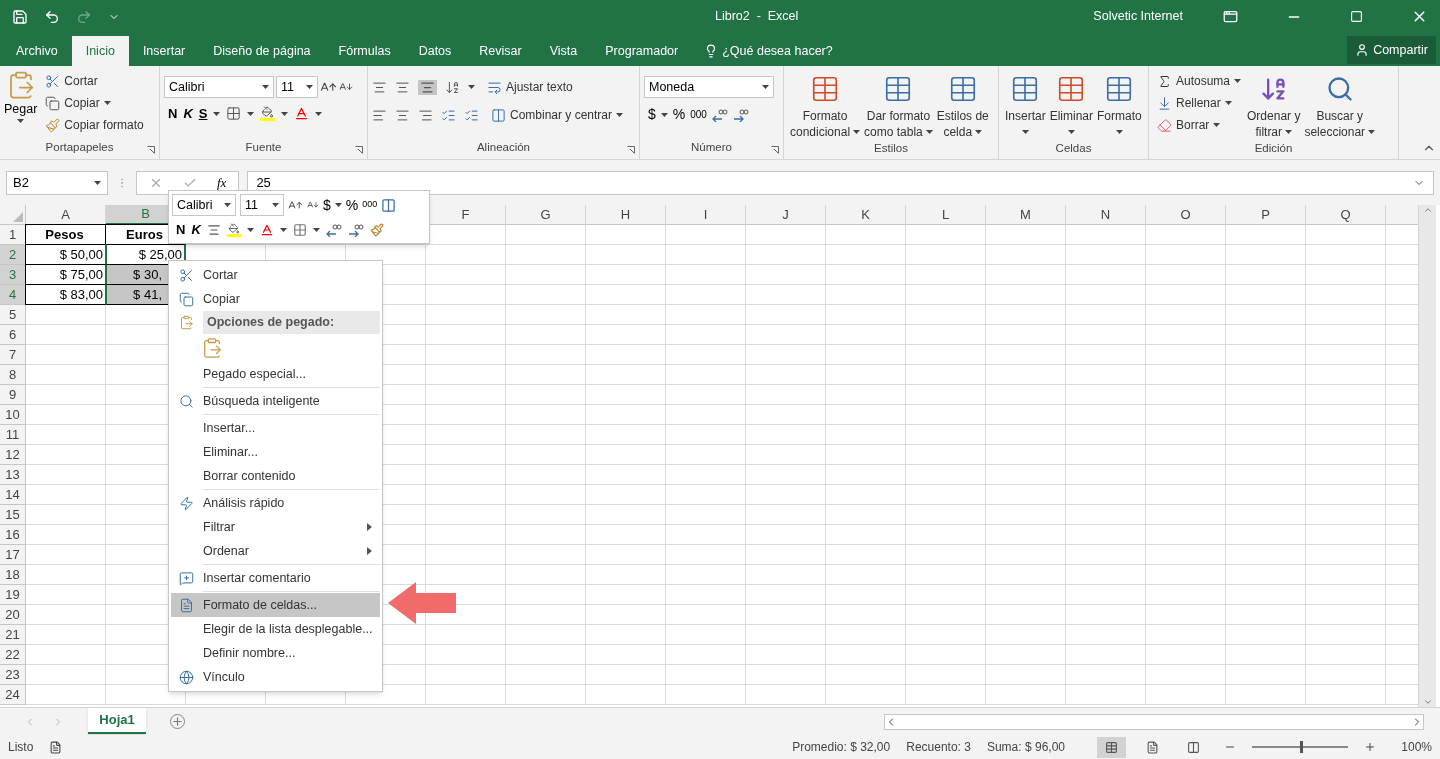 The image size is (1440, 759). Describe the element at coordinates (962, 105) in the screenshot. I see `styles-button: Estilos de celda` at that location.